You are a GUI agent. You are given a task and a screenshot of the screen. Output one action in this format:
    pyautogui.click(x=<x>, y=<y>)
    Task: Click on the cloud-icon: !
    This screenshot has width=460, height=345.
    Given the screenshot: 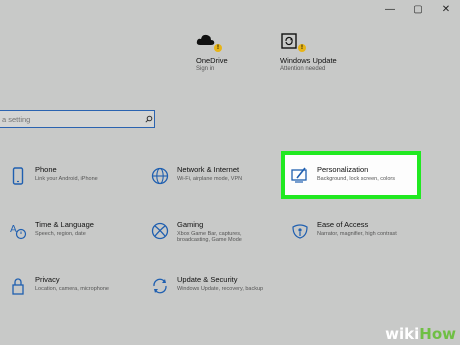 What is the action you would take?
    pyautogui.click(x=209, y=42)
    